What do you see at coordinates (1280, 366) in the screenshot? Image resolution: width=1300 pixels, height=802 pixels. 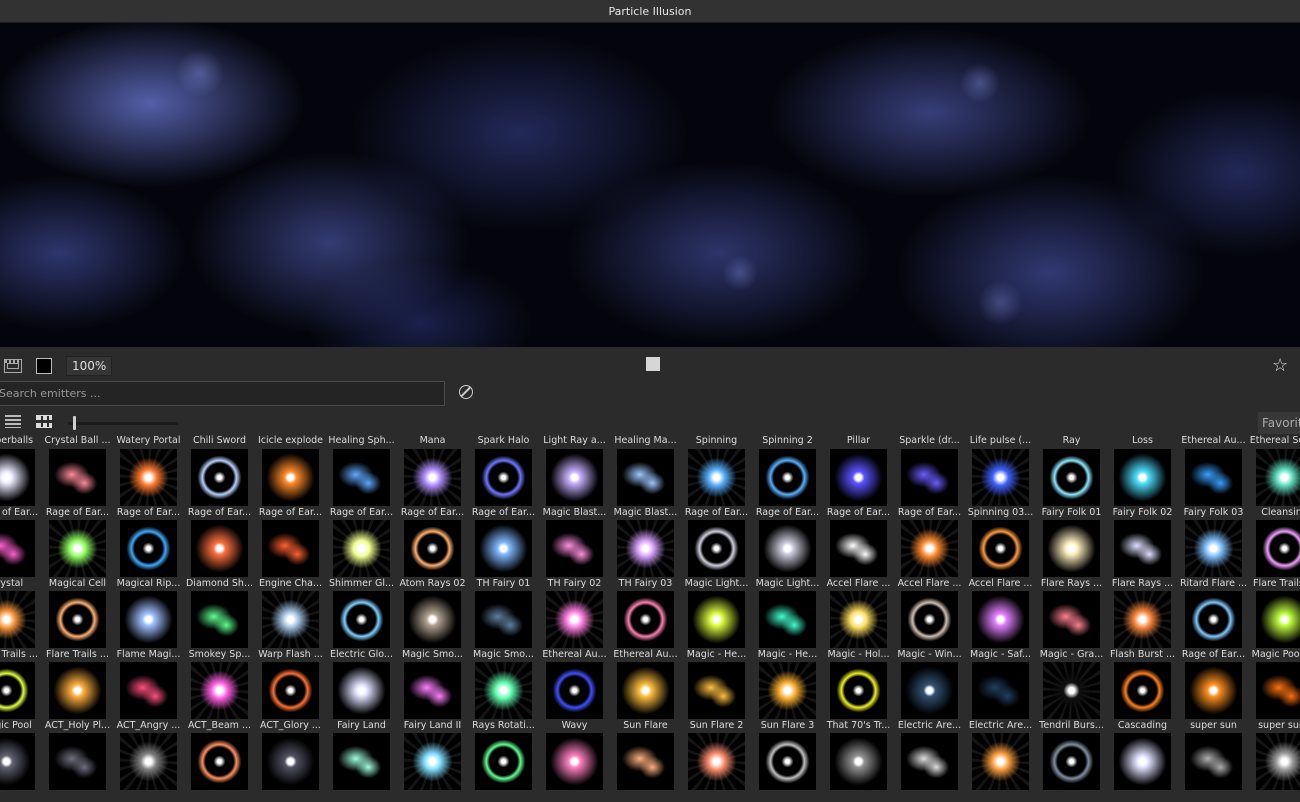 I see `star-icon: ☆` at bounding box center [1280, 366].